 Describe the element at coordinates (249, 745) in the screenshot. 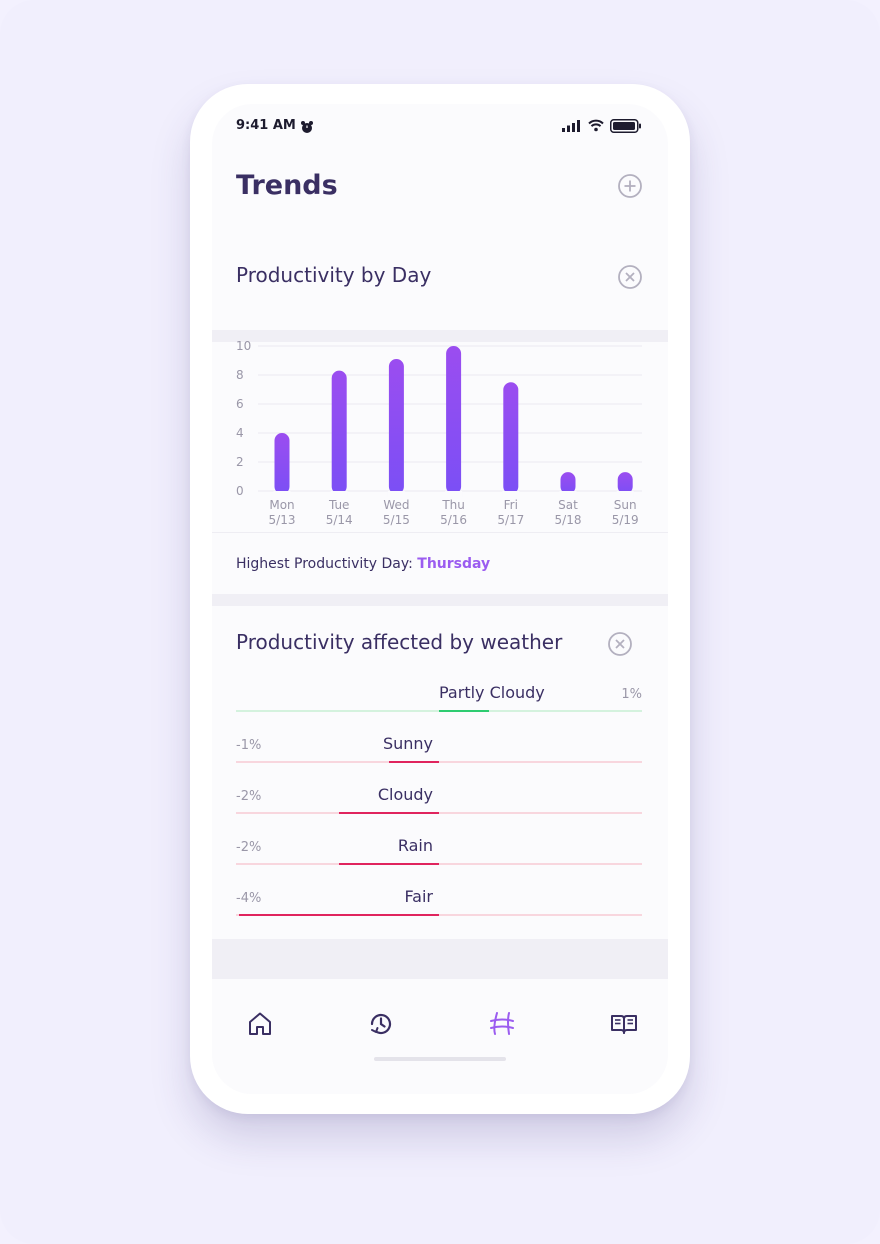

I see `weather-value: -1%` at that location.